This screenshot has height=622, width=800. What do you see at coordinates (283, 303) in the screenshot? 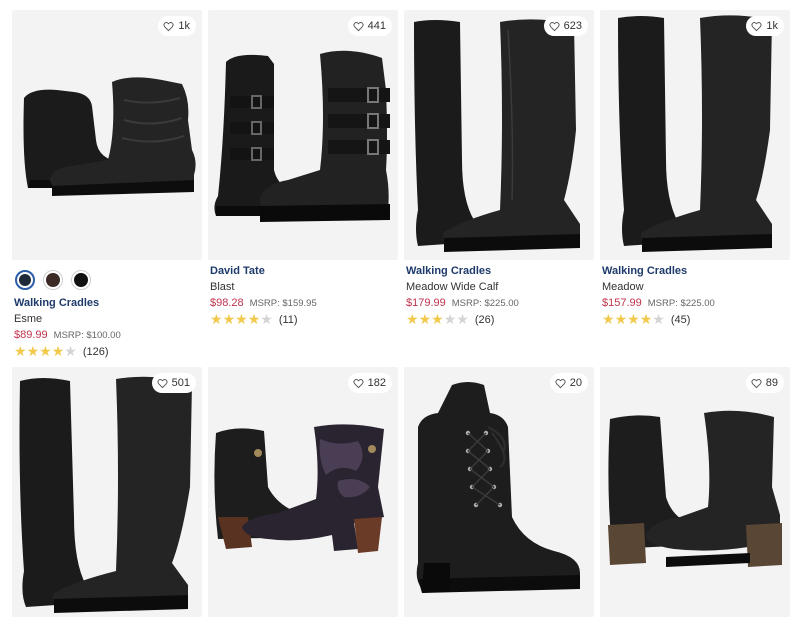
I see `product-msrp: MSRP: $159.95` at bounding box center [283, 303].